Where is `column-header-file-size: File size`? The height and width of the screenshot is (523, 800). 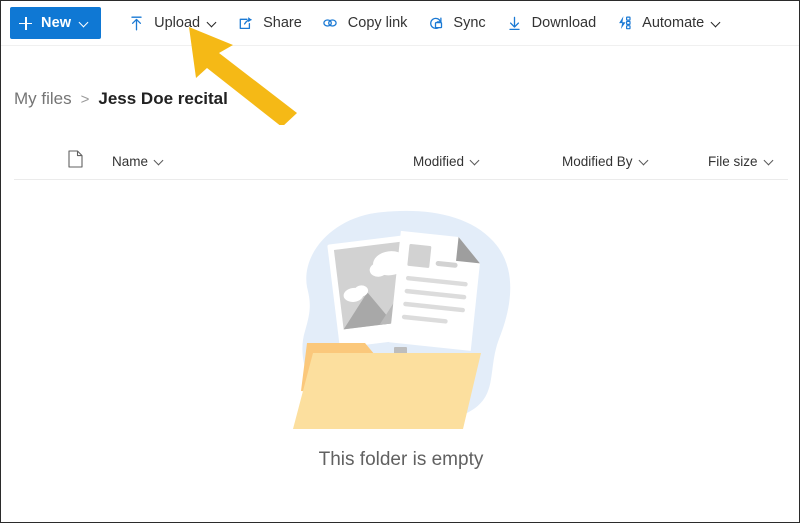 column-header-file-size: File size is located at coordinates (741, 161).